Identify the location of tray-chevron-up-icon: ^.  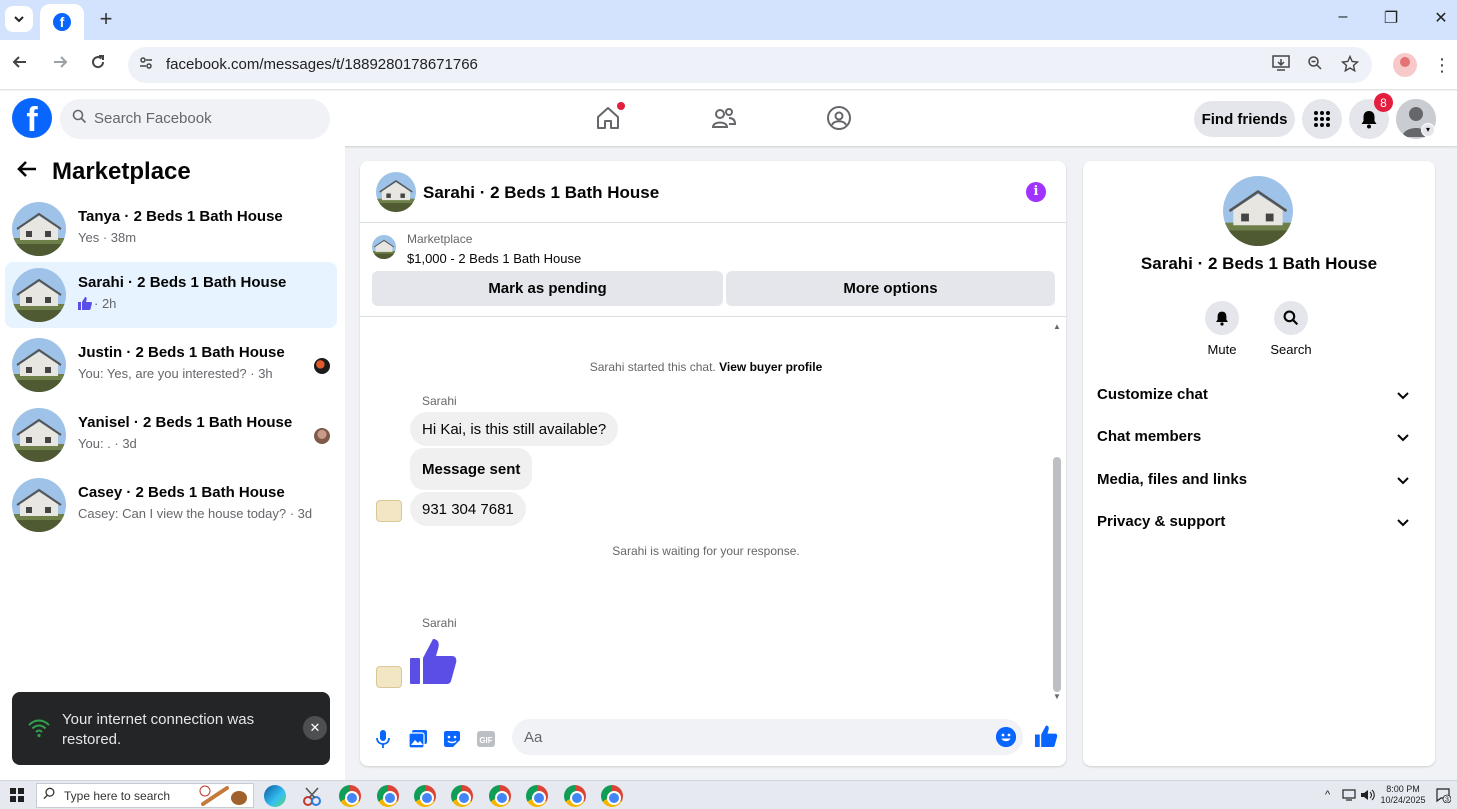
(1327, 795).